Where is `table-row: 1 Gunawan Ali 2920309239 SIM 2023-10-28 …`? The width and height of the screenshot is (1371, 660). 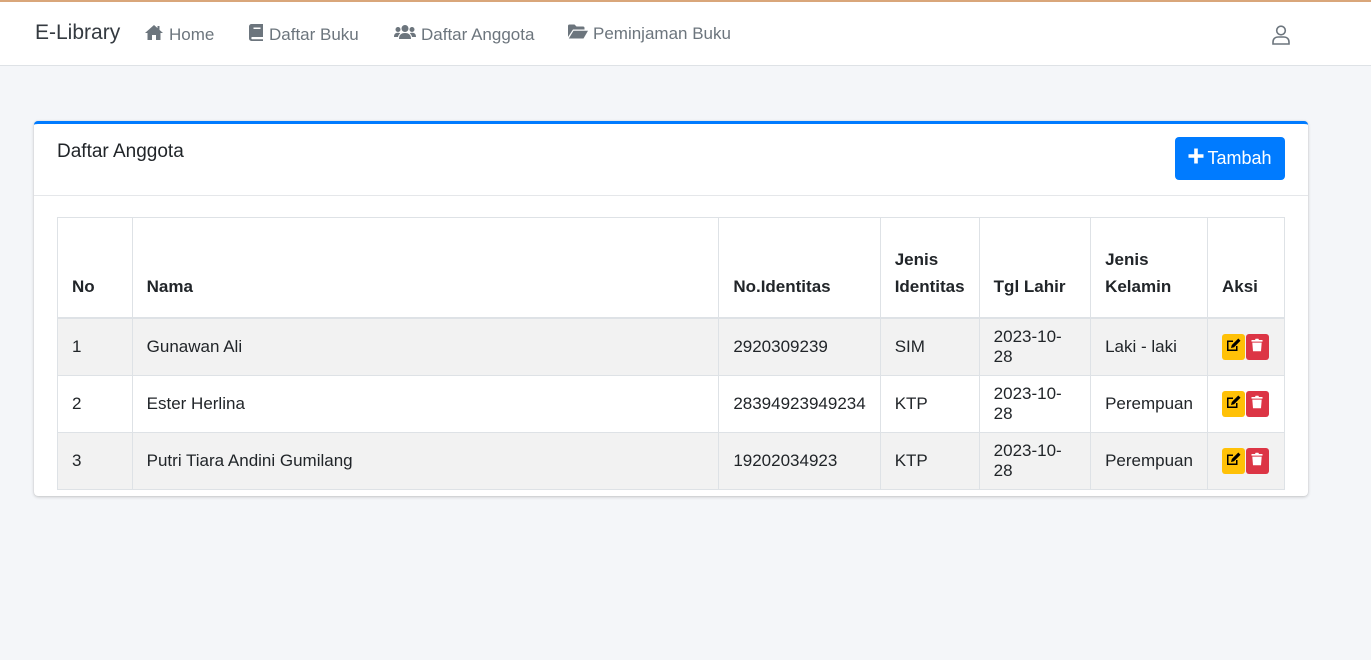 table-row: 1 Gunawan Ali 2920309239 SIM 2023-10-28 … is located at coordinates (671, 346).